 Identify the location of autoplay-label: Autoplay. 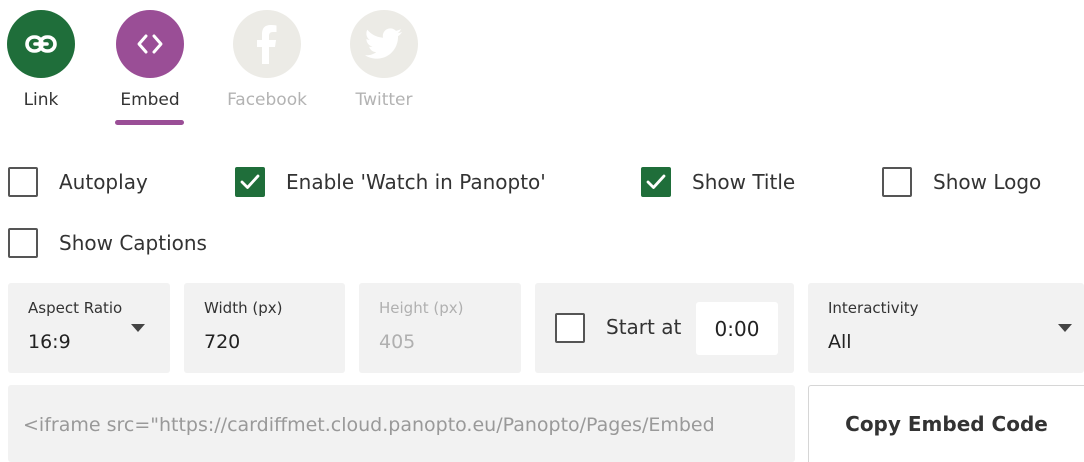
(103, 182).